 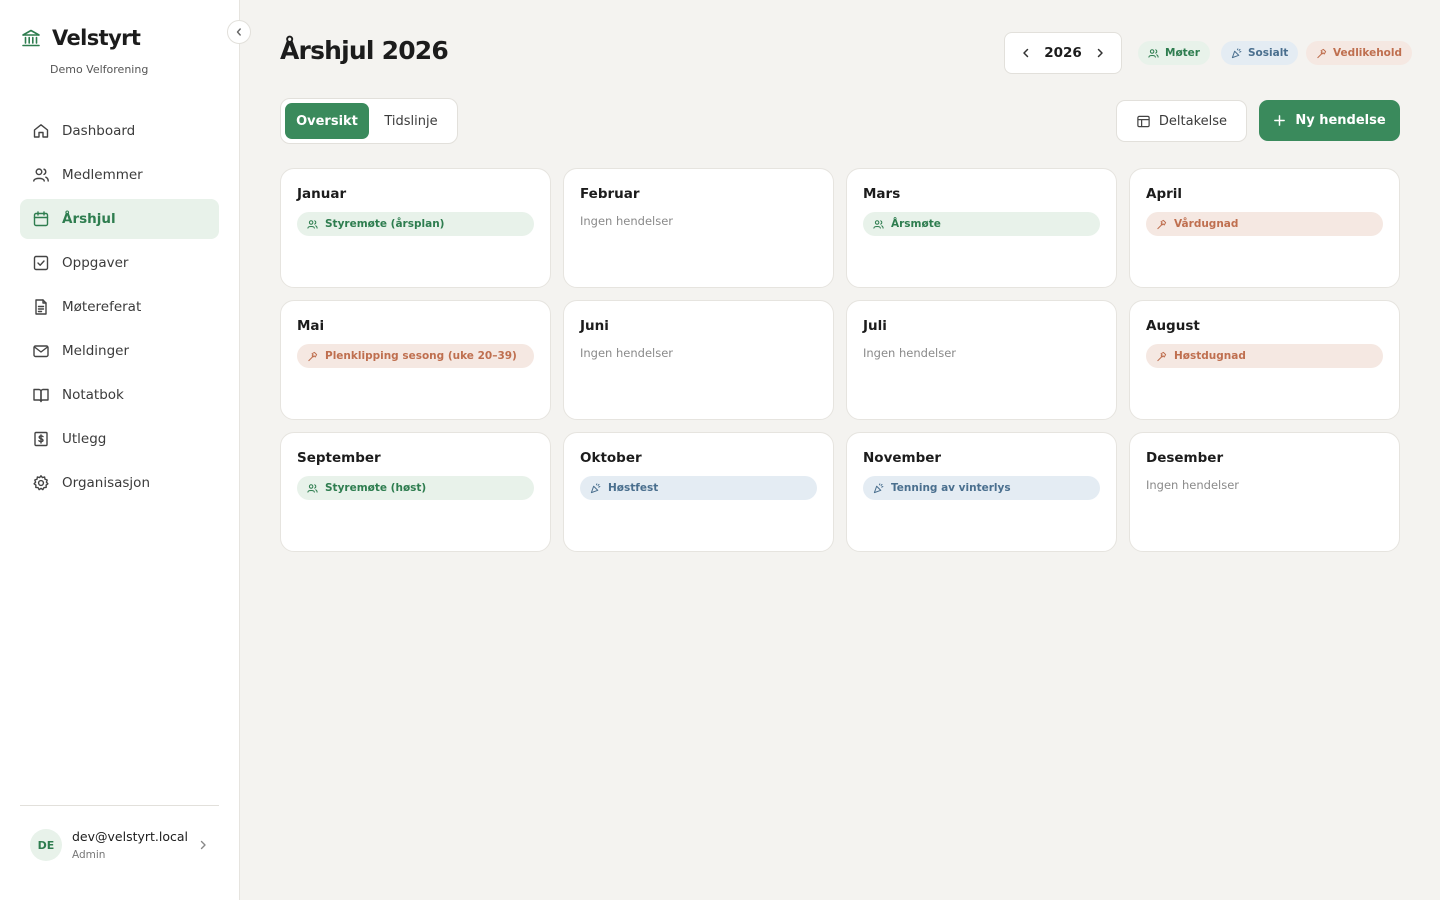 I want to click on month-card-januar: Januar Styremøte (årsplan), so click(x=415, y=228).